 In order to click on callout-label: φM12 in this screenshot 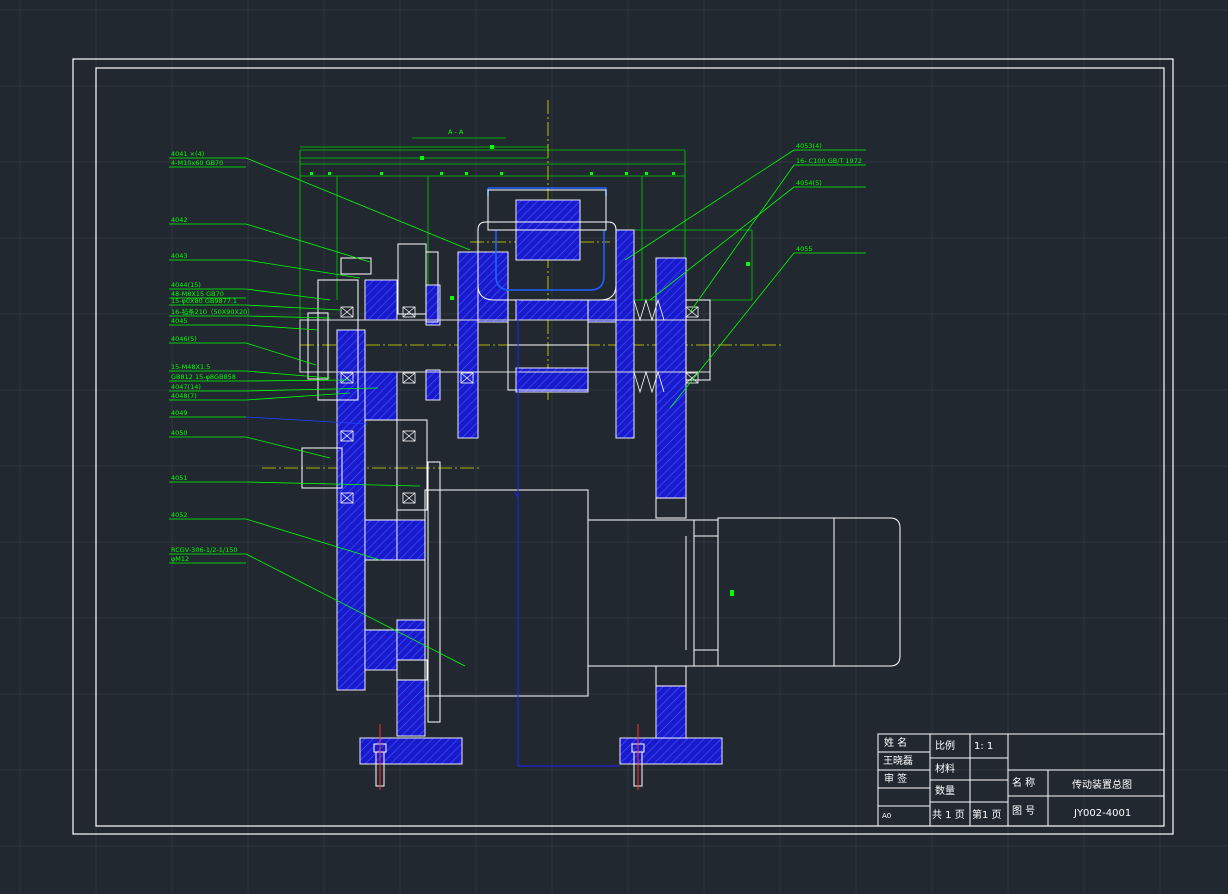, I will do `click(180, 559)`.